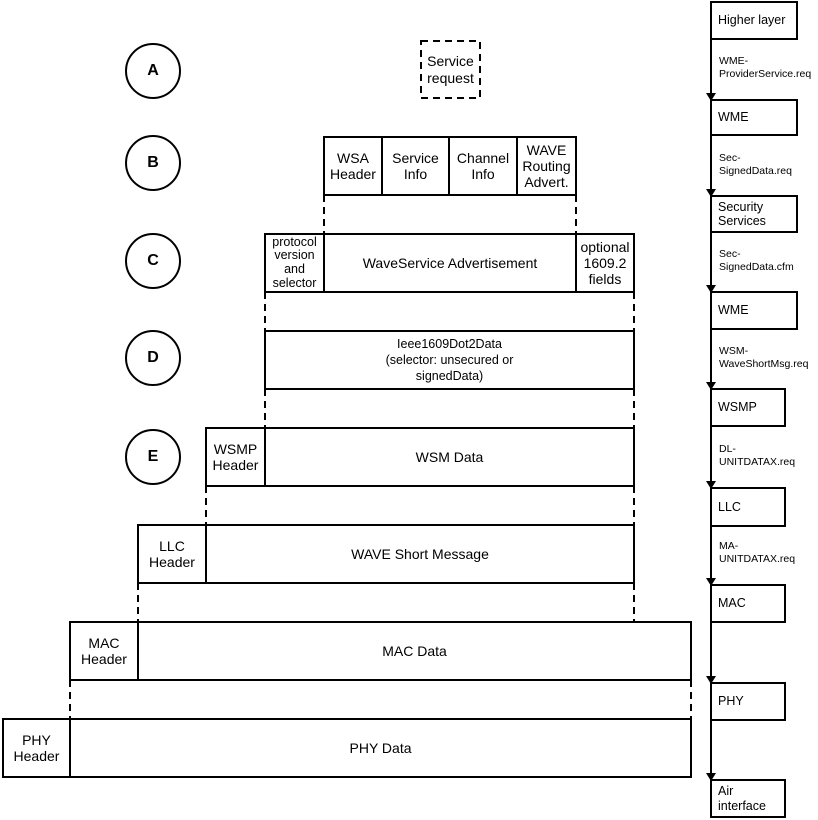 The image size is (818, 820). I want to click on primitive-wme-providerservice-req: WME- ProviderService.req, so click(765, 67).